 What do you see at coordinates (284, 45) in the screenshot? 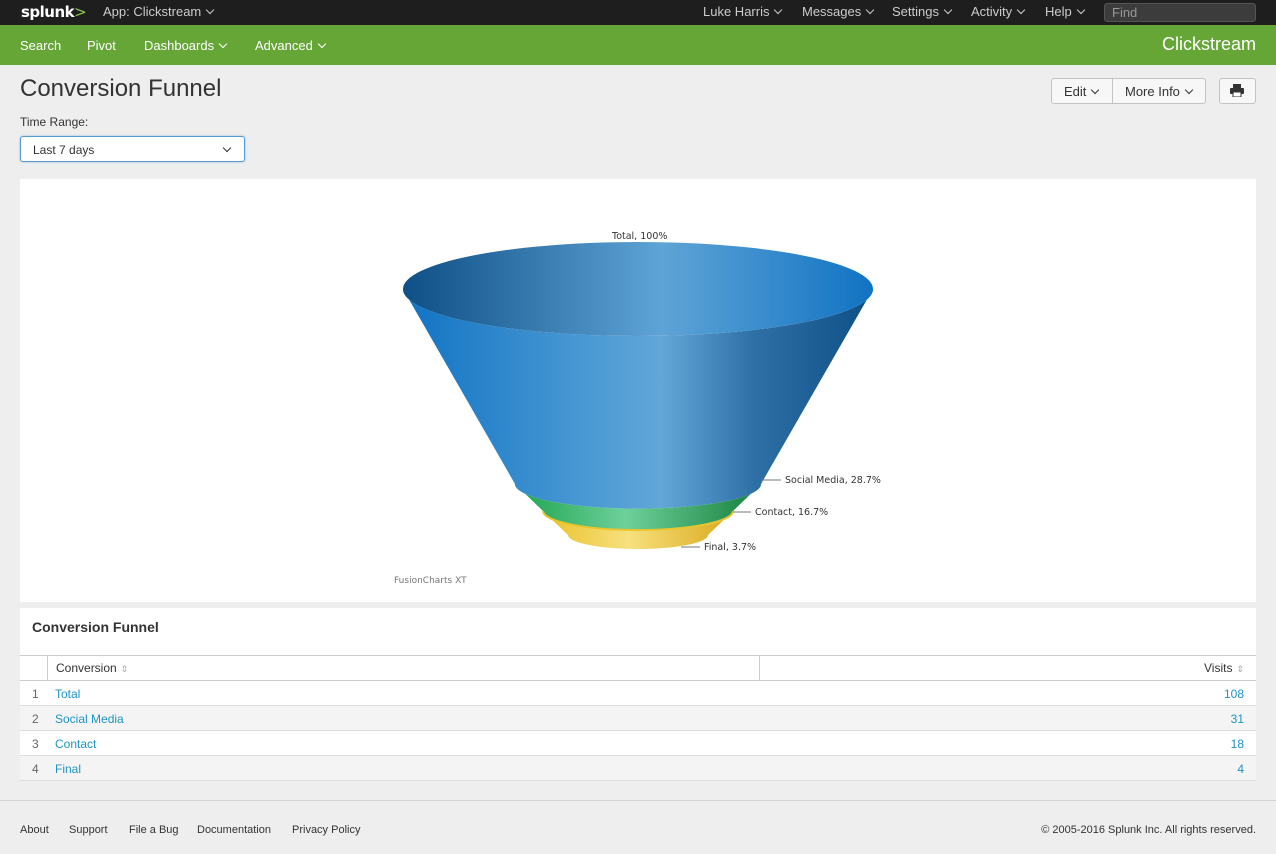
I see `nav-advanced-label: Advanced` at bounding box center [284, 45].